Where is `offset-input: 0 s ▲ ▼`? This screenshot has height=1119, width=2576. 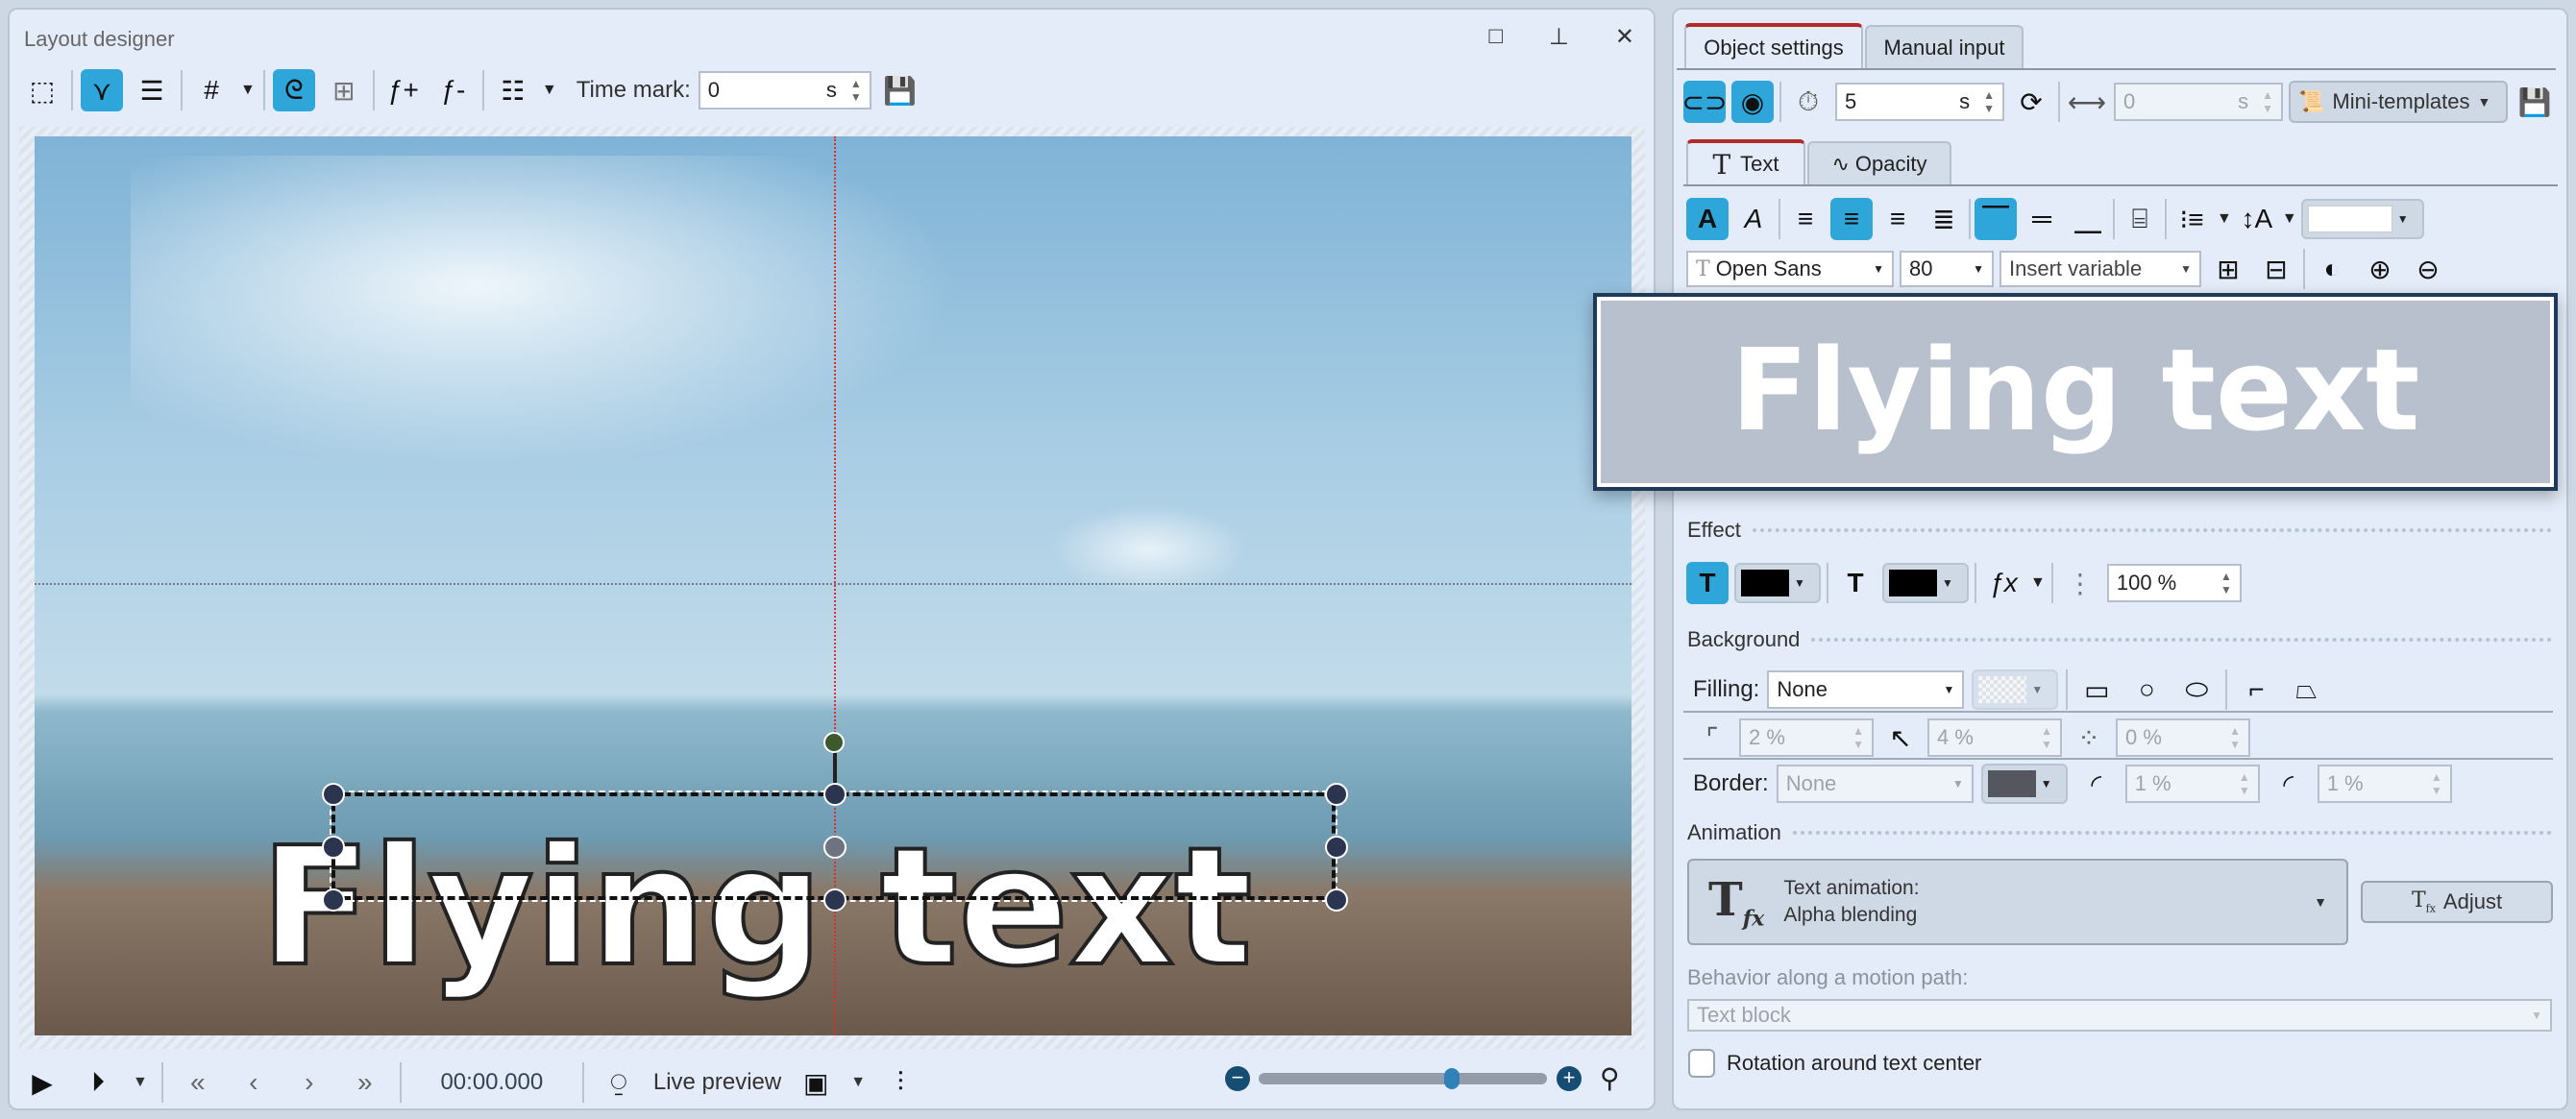 offset-input: 0 s ▲ ▼ is located at coordinates (2198, 102).